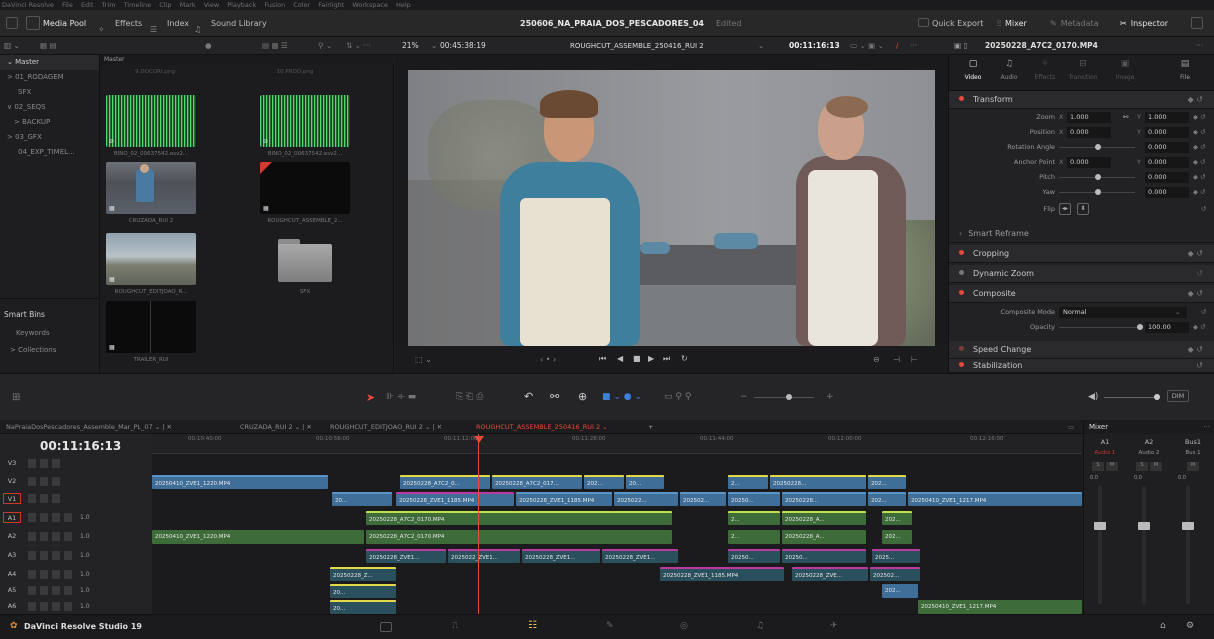 This screenshot has width=1214, height=639. Describe the element at coordinates (1198, 23) in the screenshot. I see `collapse-icon` at that location.